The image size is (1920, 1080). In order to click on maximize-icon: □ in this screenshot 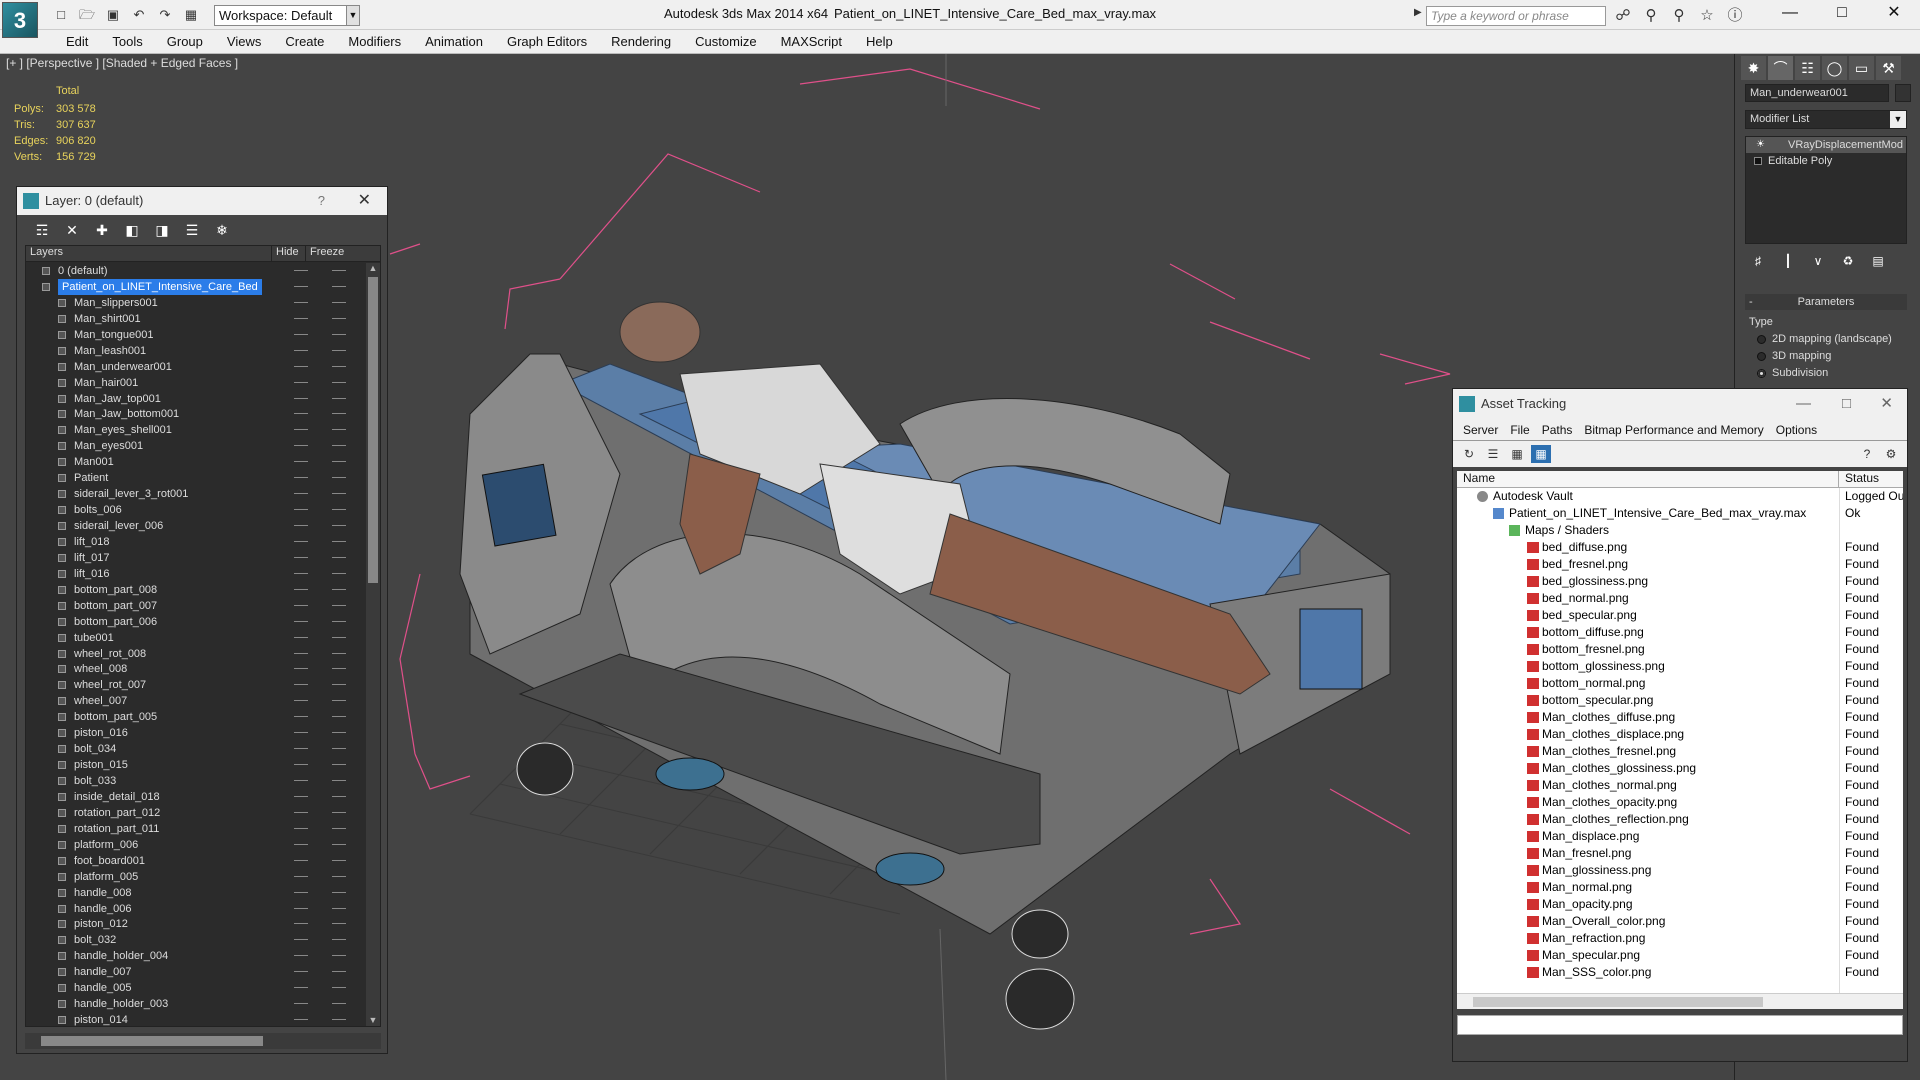, I will do `click(1846, 404)`.